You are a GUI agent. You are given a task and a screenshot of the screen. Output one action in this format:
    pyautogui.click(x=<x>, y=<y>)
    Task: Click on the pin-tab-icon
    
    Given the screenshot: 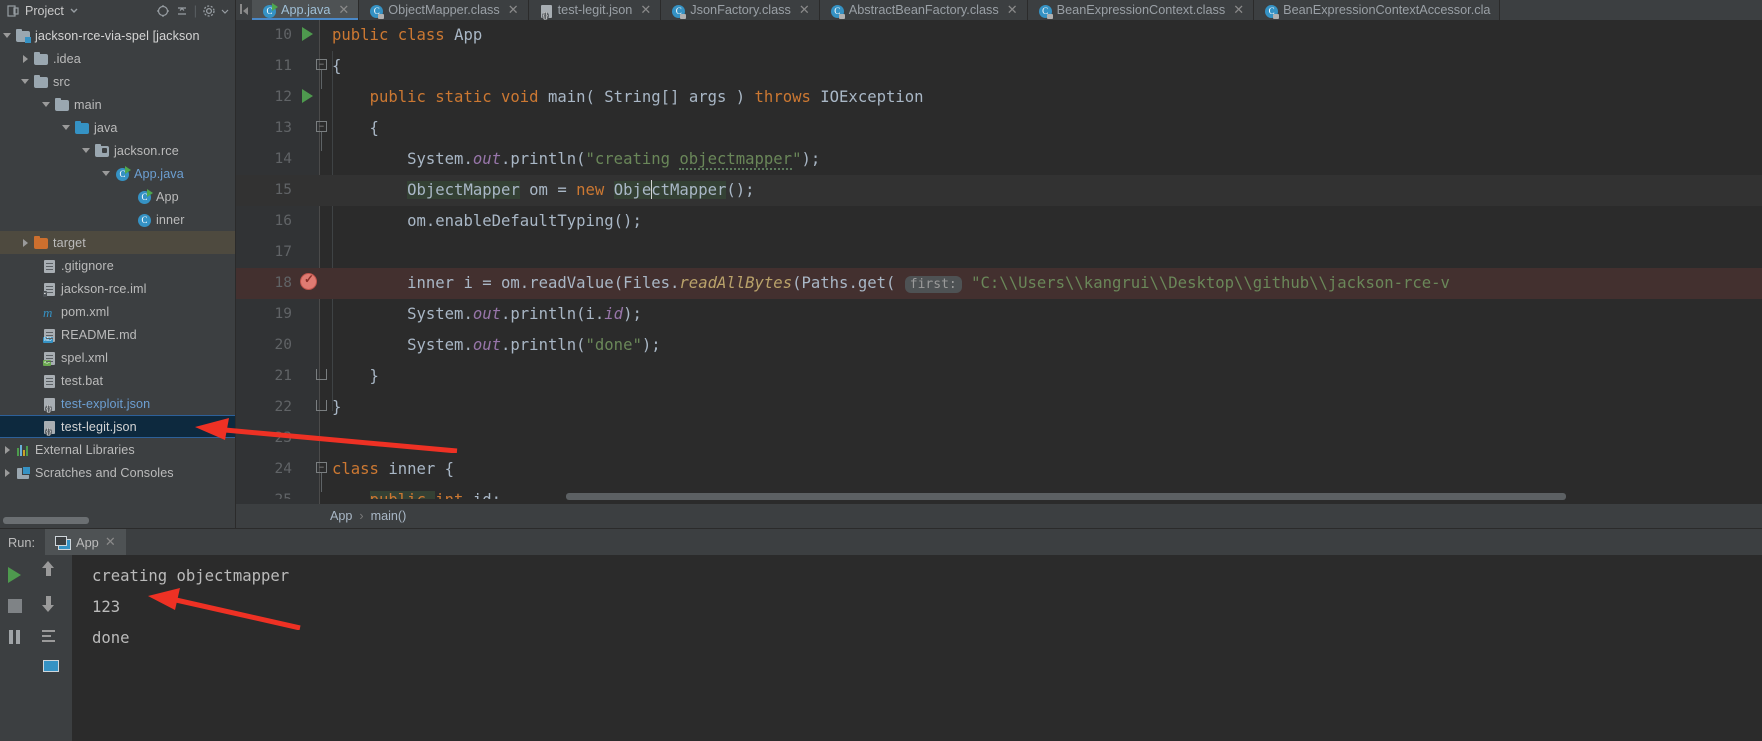 What is the action you would take?
    pyautogui.click(x=244, y=10)
    